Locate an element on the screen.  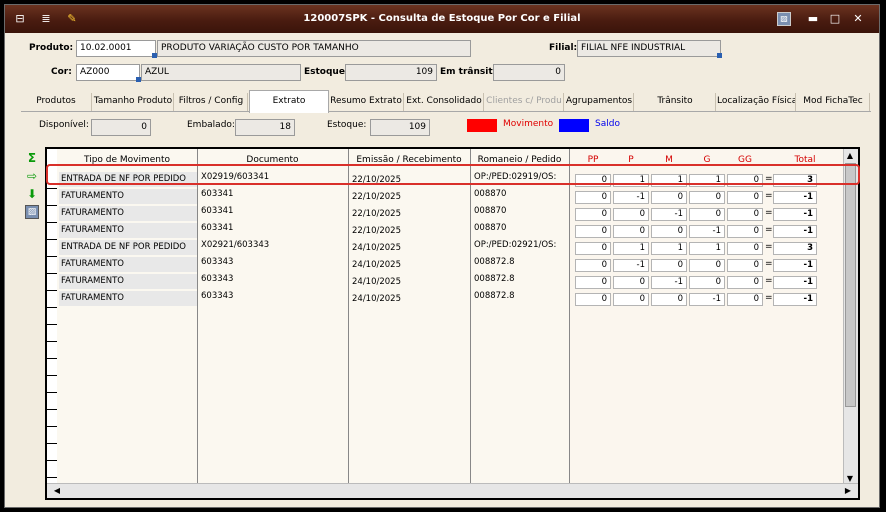
tab-extrato: Extrato is located at coordinates (289, 101).